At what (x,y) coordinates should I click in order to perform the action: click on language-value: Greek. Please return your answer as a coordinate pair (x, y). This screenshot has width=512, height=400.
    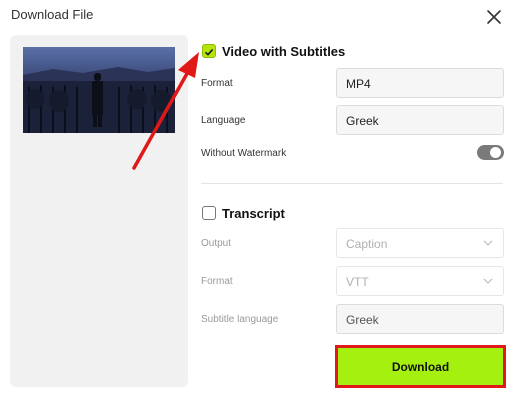
    Looking at the image, I should click on (362, 121).